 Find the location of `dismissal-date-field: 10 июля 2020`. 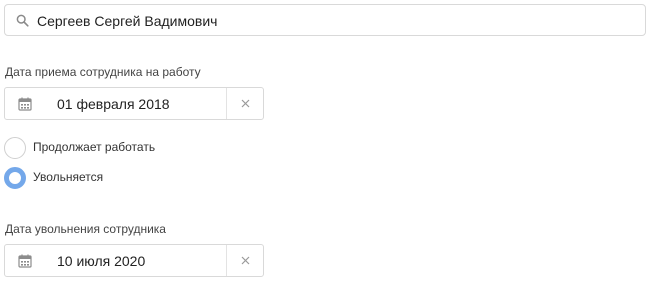

dismissal-date-field: 10 июля 2020 is located at coordinates (134, 260).